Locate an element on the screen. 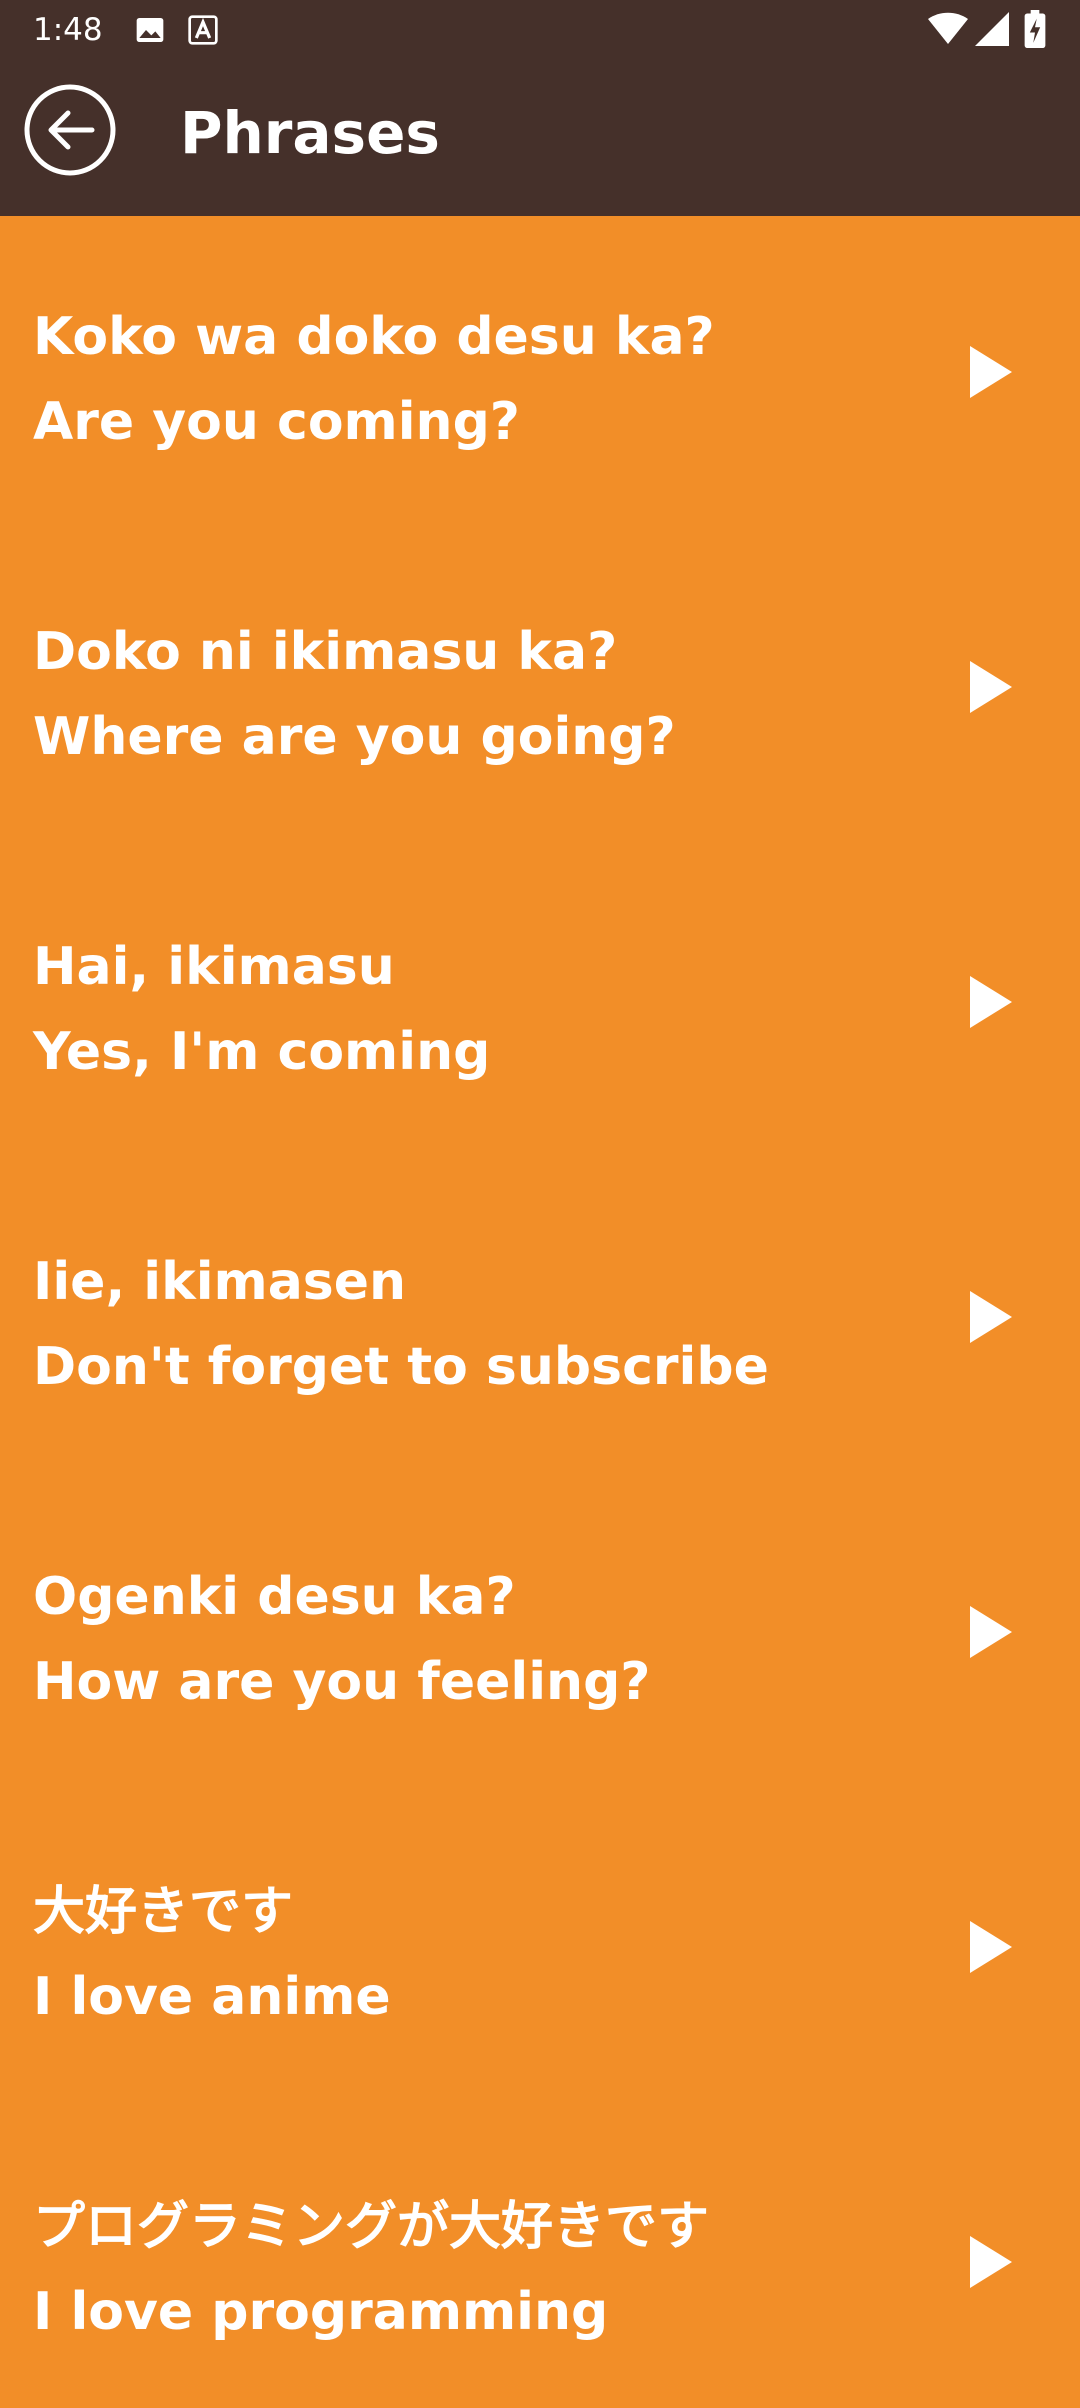  phrase-text: 大好きです I love anime is located at coordinates (473, 1955).